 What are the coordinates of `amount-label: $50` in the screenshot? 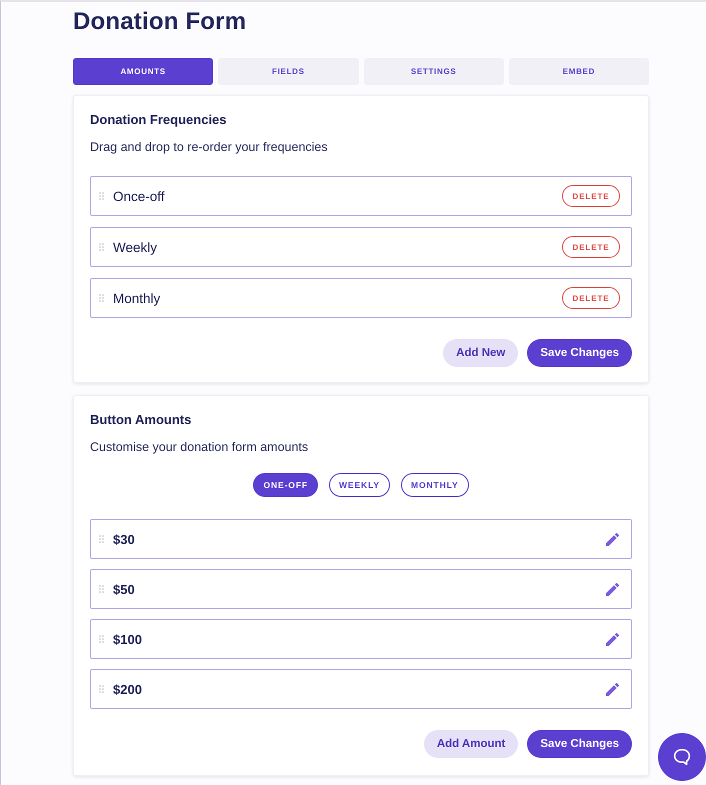 It's located at (124, 589).